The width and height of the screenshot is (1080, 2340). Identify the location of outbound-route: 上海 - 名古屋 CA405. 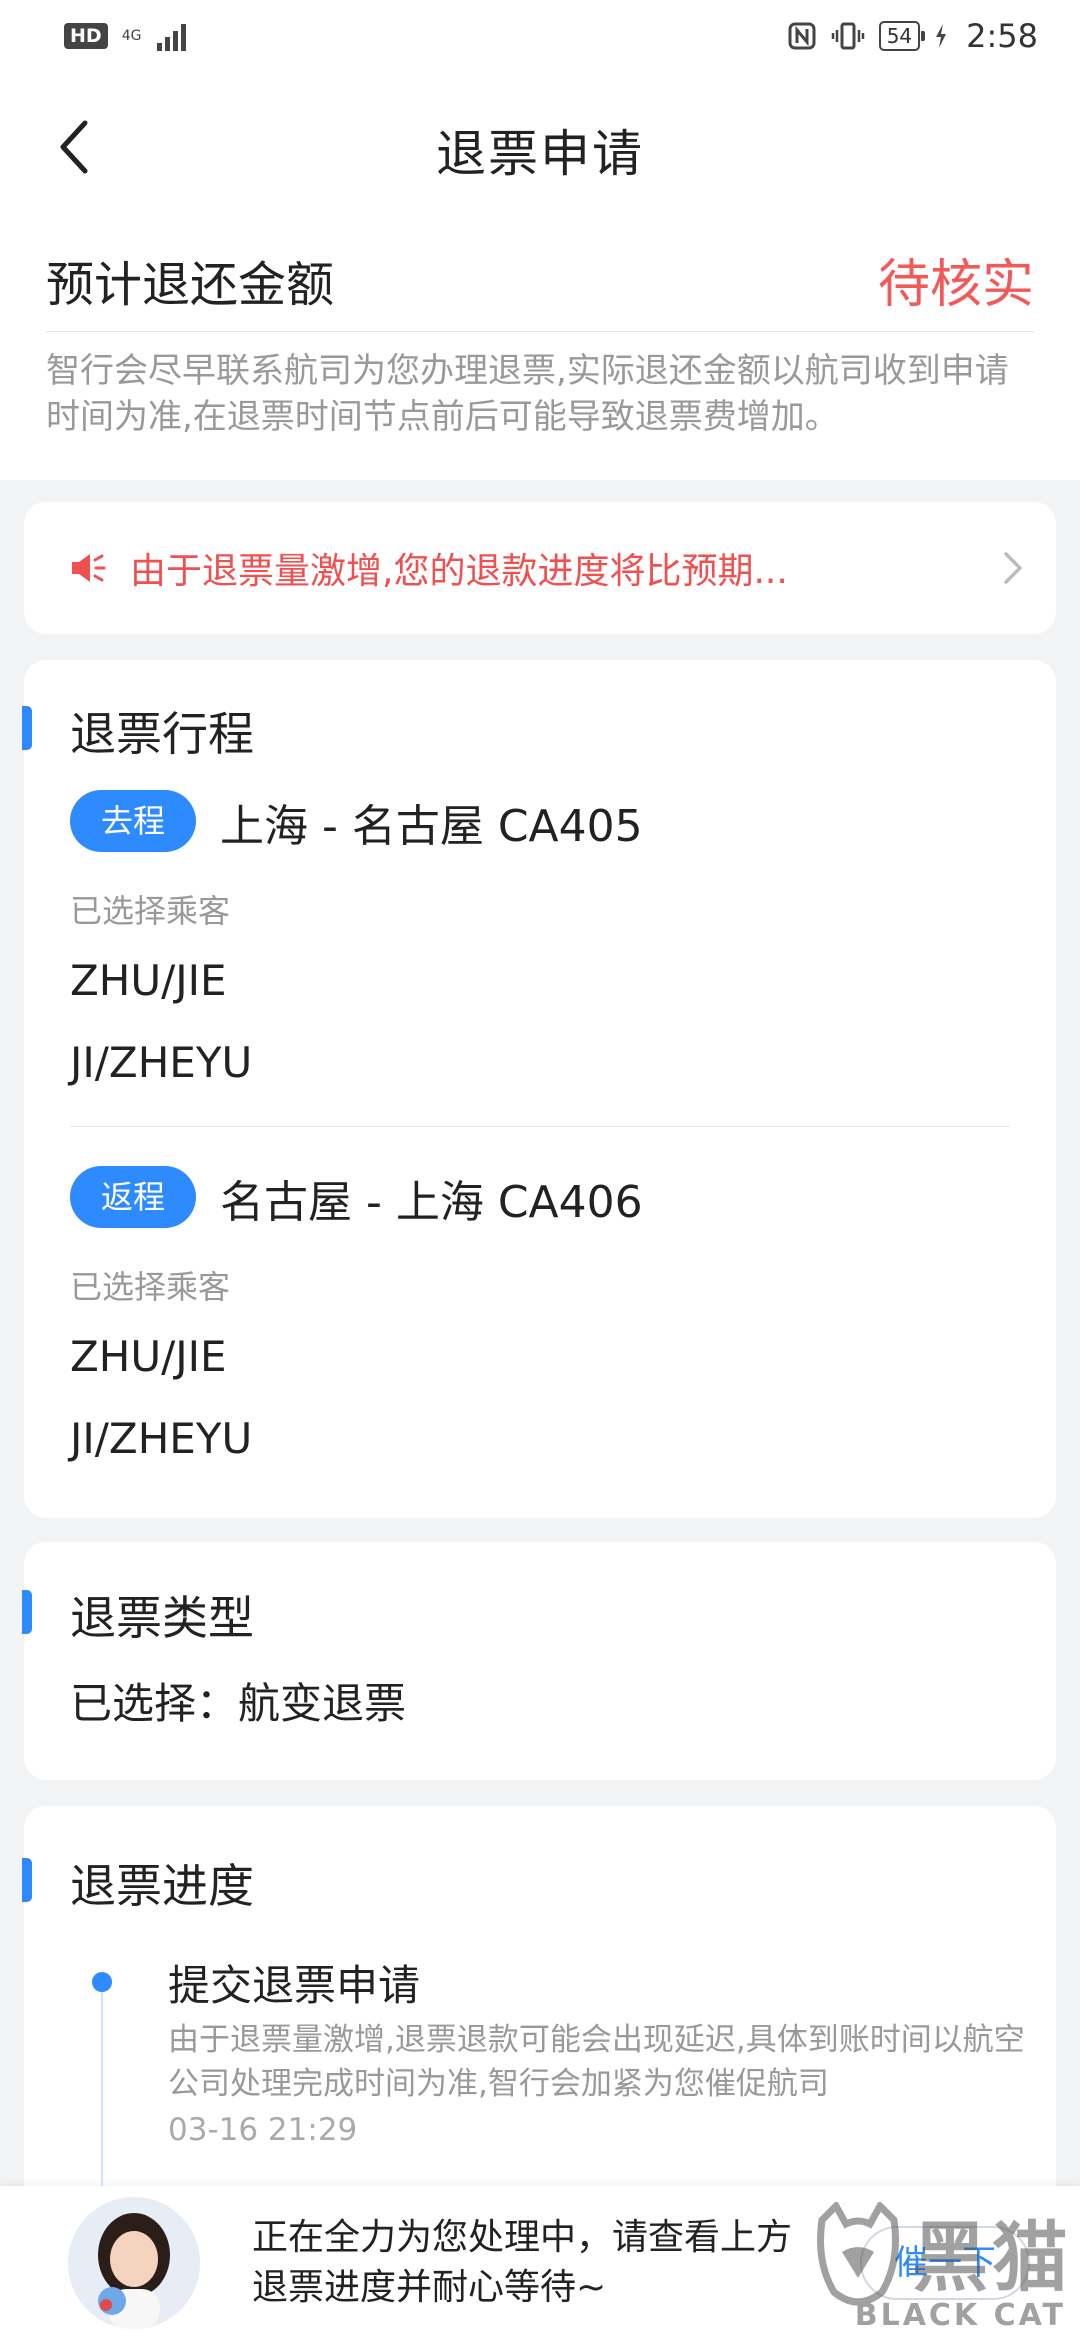
(431, 826).